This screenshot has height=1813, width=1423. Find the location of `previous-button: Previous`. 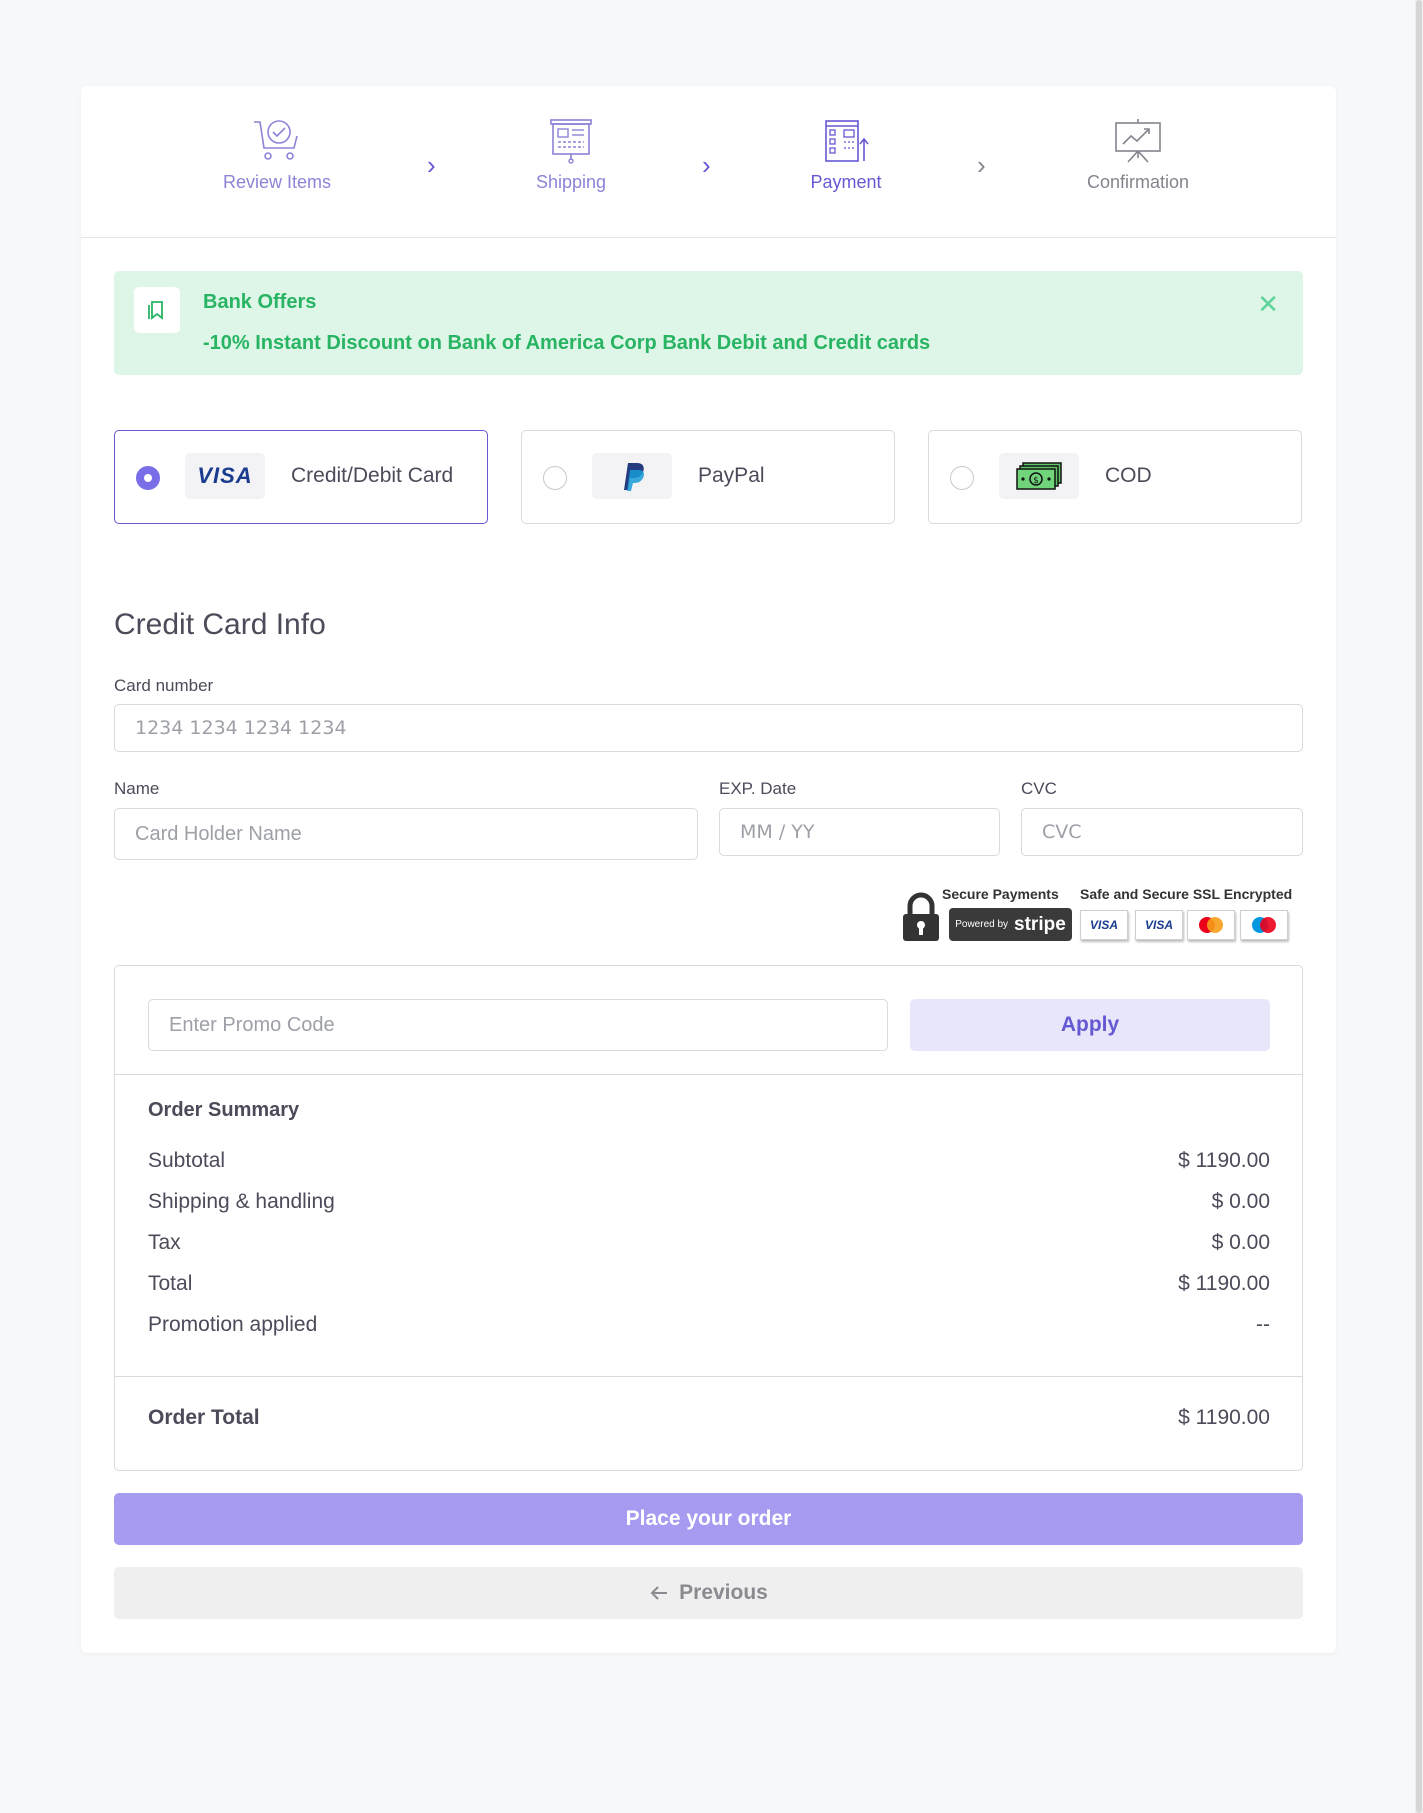

previous-button: Previous is located at coordinates (708, 1593).